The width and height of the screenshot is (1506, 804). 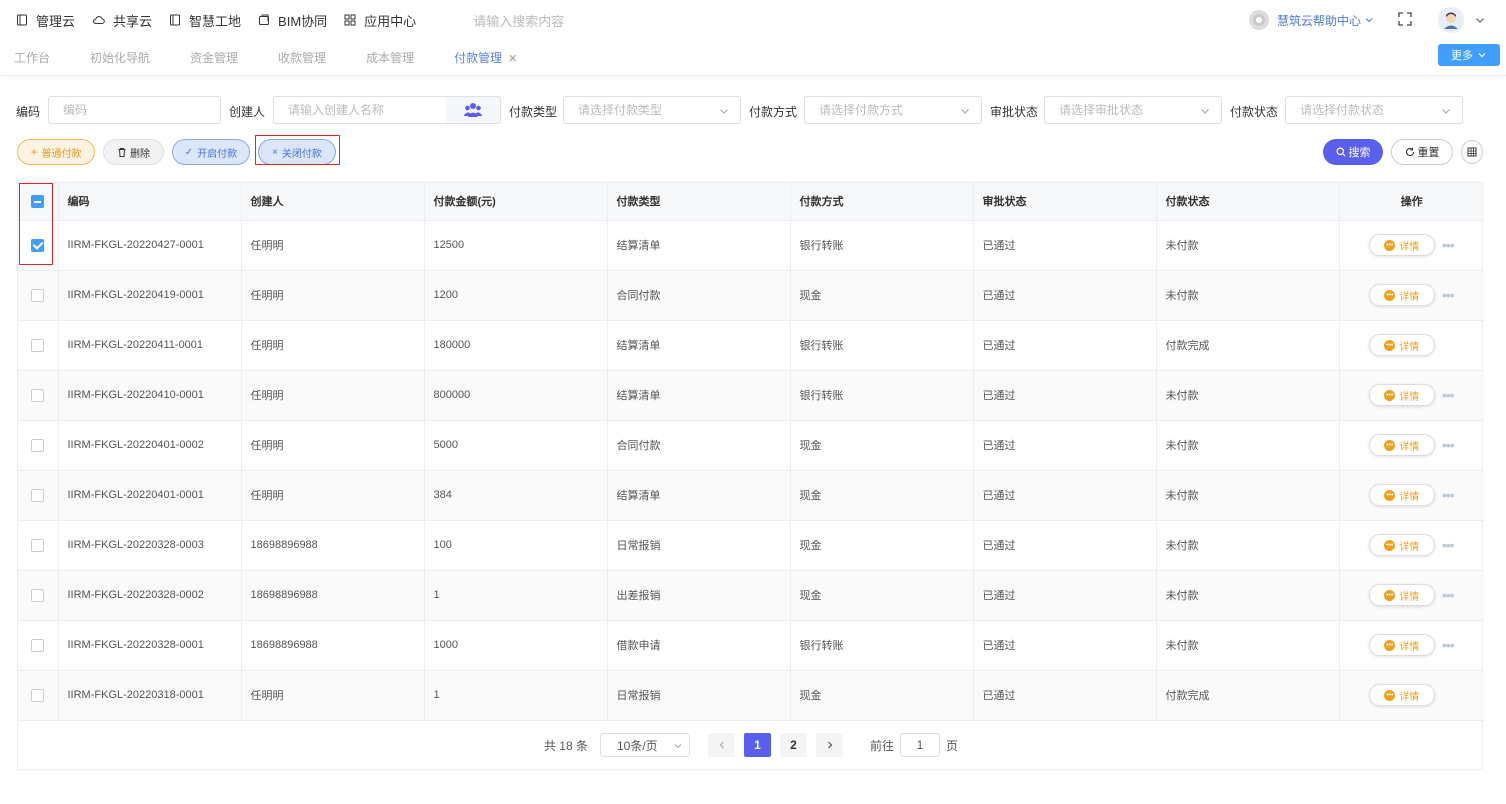 What do you see at coordinates (134, 110) in the screenshot?
I see `code-input: 编码` at bounding box center [134, 110].